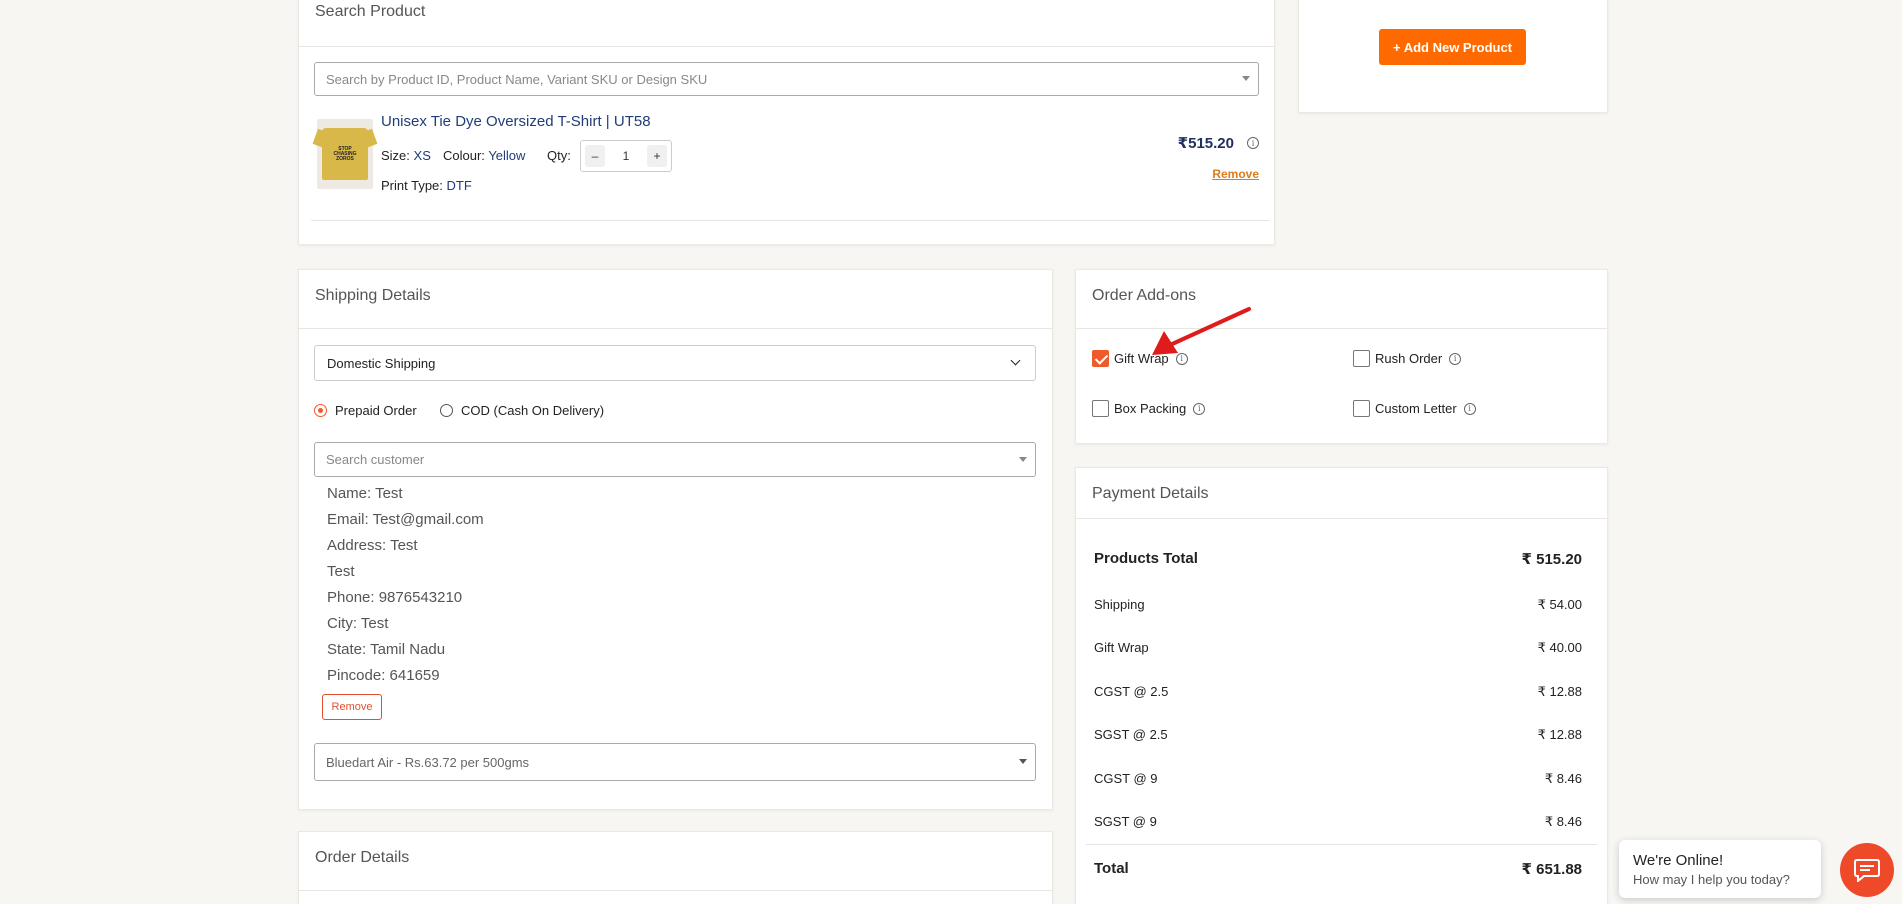 This screenshot has height=904, width=1902. Describe the element at coordinates (1338, 778) in the screenshot. I see `payment-row: CGST @ 9 ₹ 8.46` at that location.